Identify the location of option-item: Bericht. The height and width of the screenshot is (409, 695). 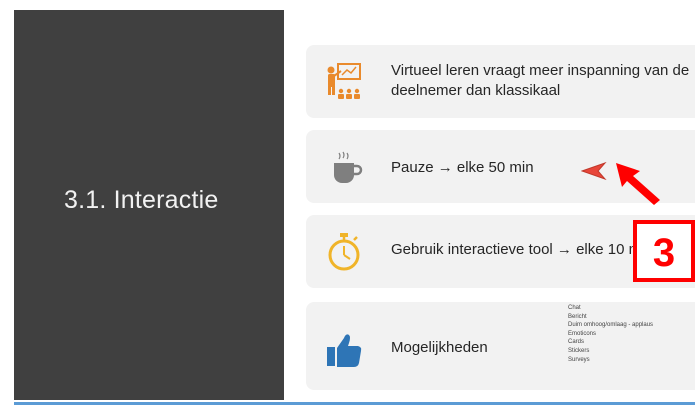
(577, 316).